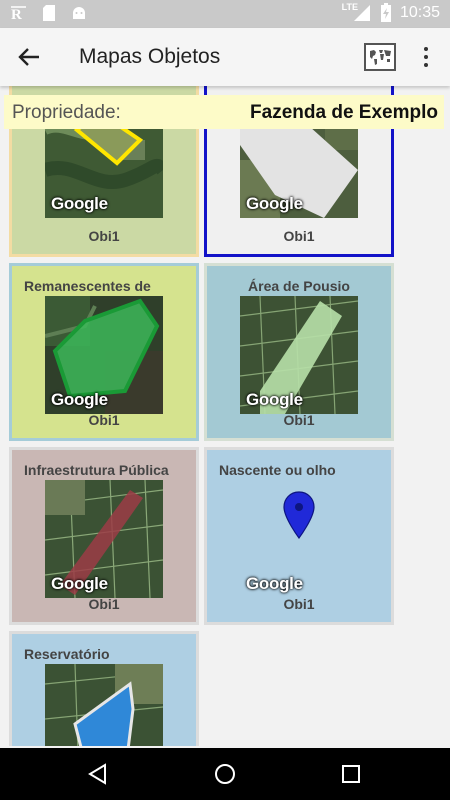 Image resolution: width=450 pixels, height=800 pixels. Describe the element at coordinates (104, 705) in the screenshot. I see `map-thumbnail` at that location.